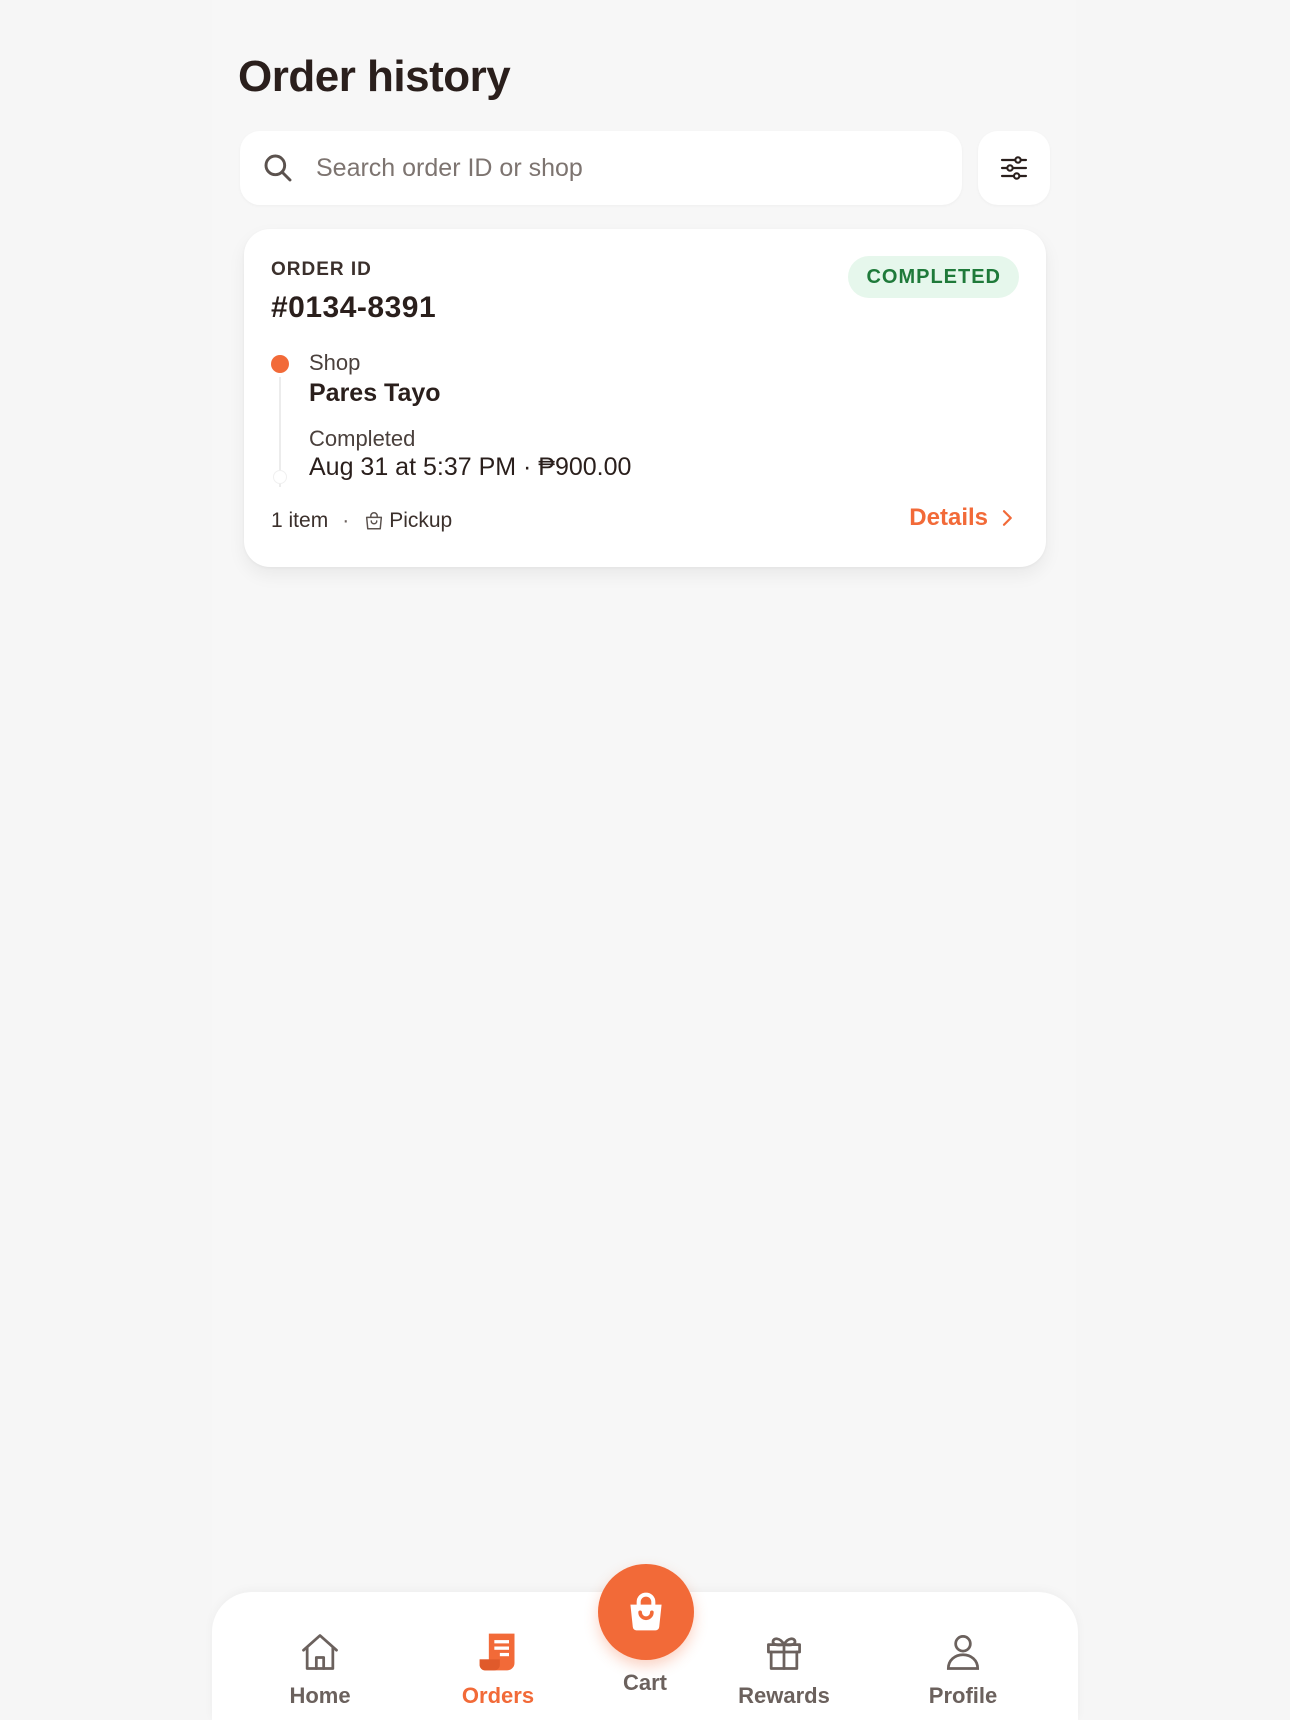 The image size is (1290, 1720). I want to click on shop-name: Pares Tayo, so click(375, 393).